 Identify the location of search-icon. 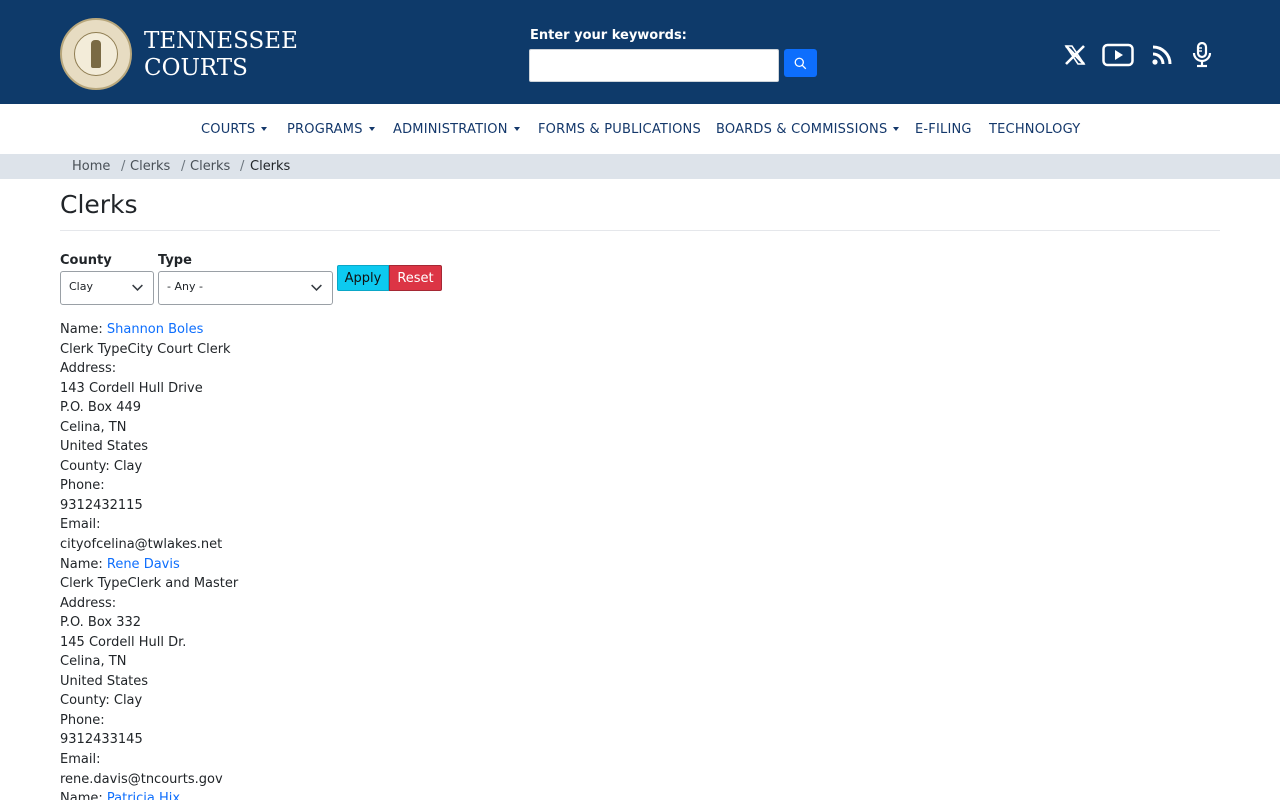
(800, 63).